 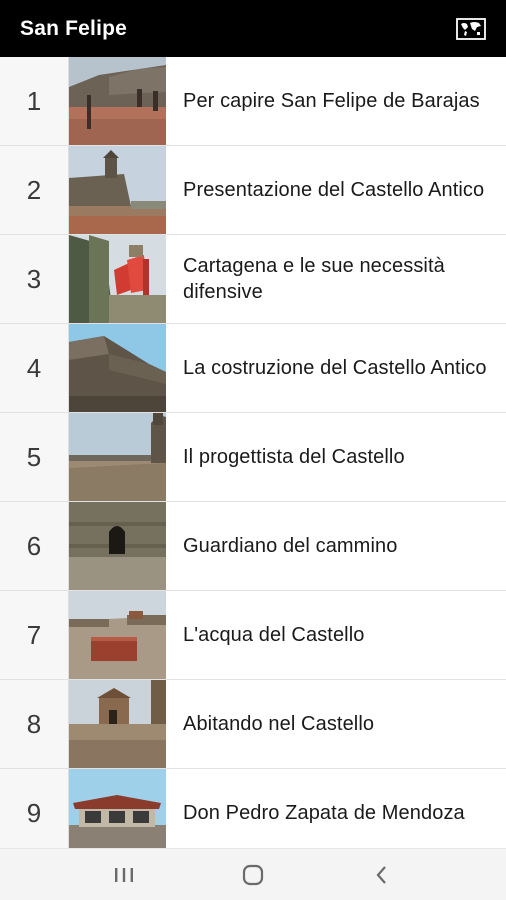 I want to click on back-icon, so click(x=381, y=874).